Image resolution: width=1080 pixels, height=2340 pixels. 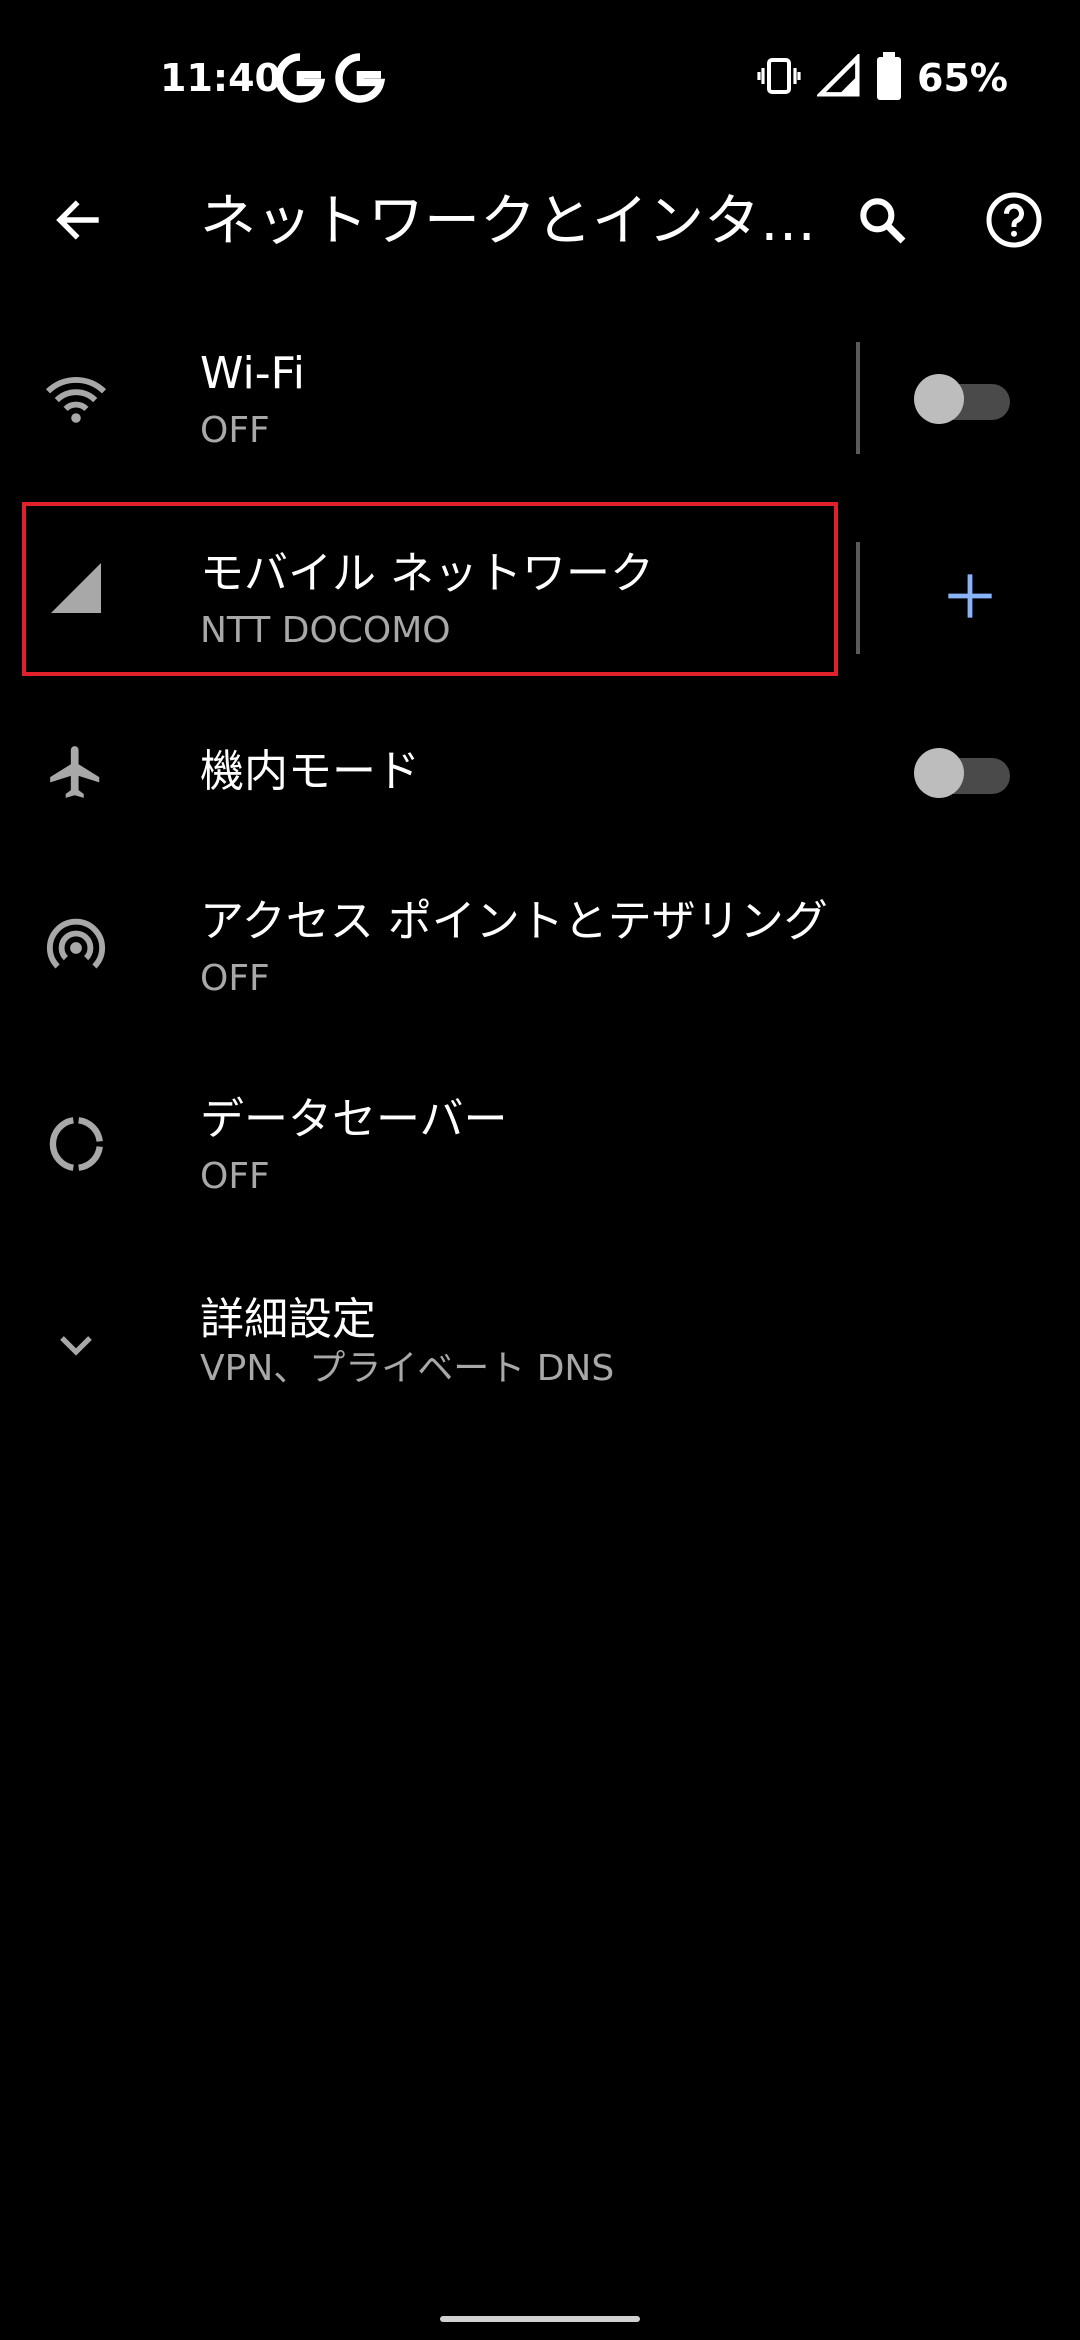 I want to click on status-icons: 65%, so click(x=881, y=78).